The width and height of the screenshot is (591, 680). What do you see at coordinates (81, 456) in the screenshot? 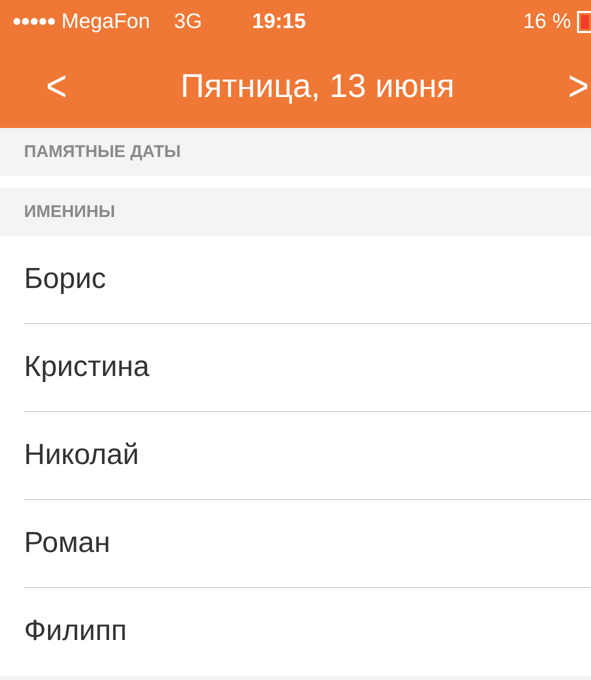
I see `name-list-item: Николай` at bounding box center [81, 456].